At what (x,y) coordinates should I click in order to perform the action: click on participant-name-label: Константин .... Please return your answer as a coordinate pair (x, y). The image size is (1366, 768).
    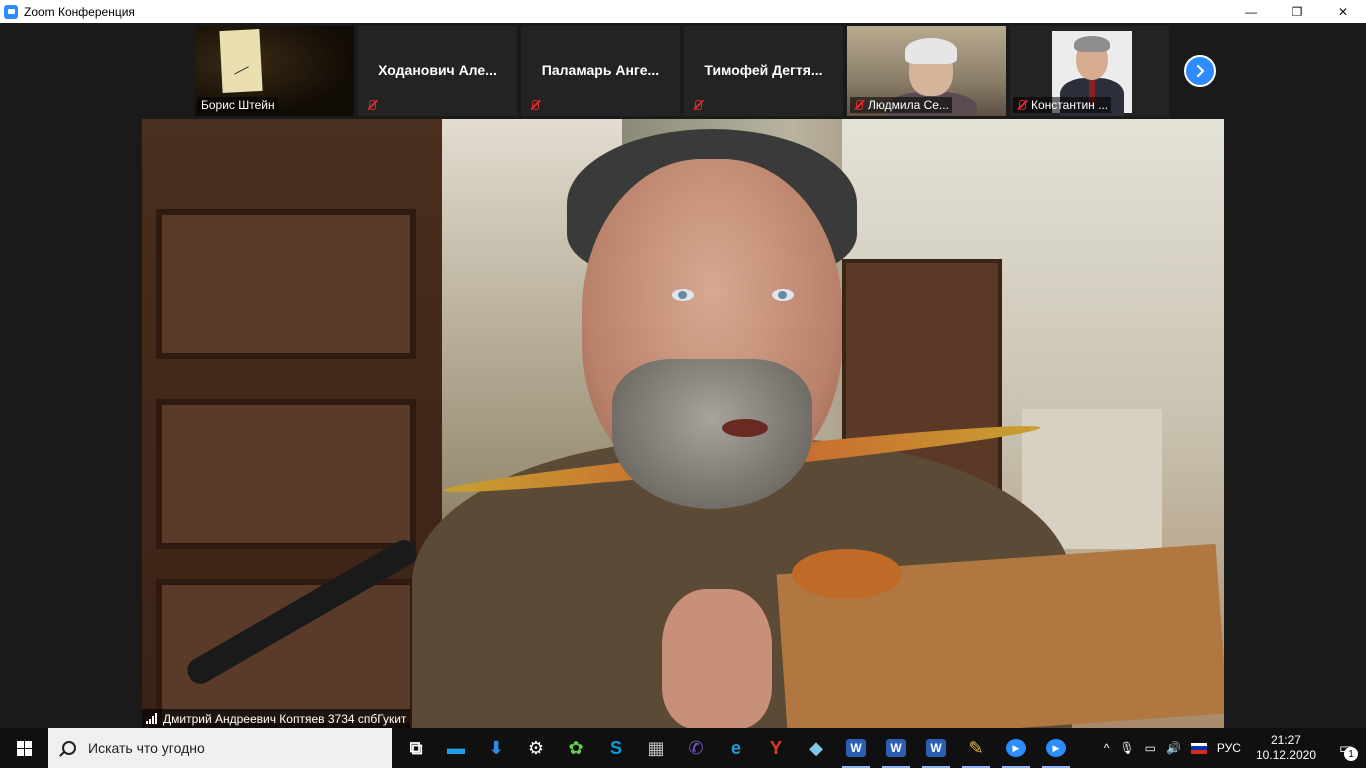
    Looking at the image, I should click on (1062, 105).